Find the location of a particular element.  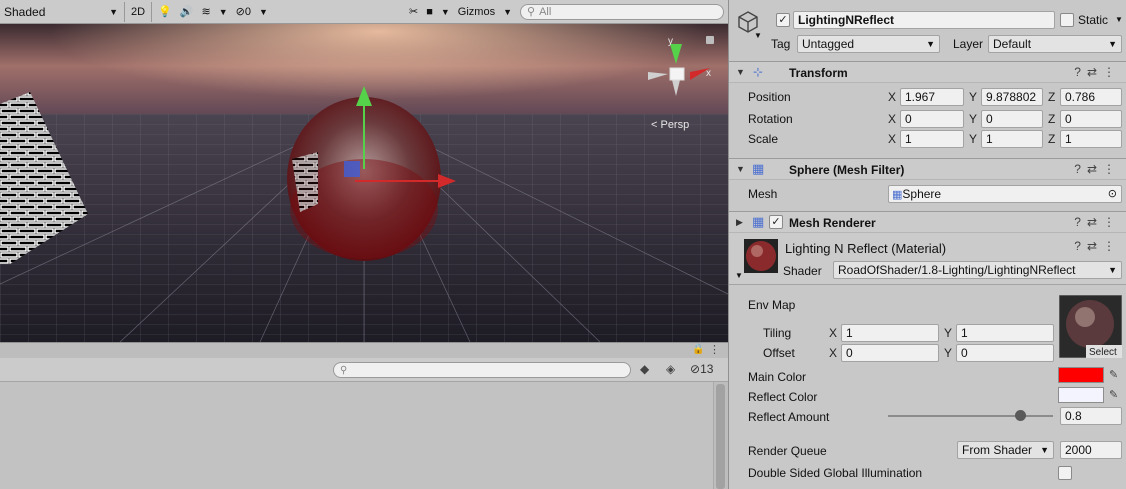

tools-icon: ✂ is located at coordinates (413, 12).